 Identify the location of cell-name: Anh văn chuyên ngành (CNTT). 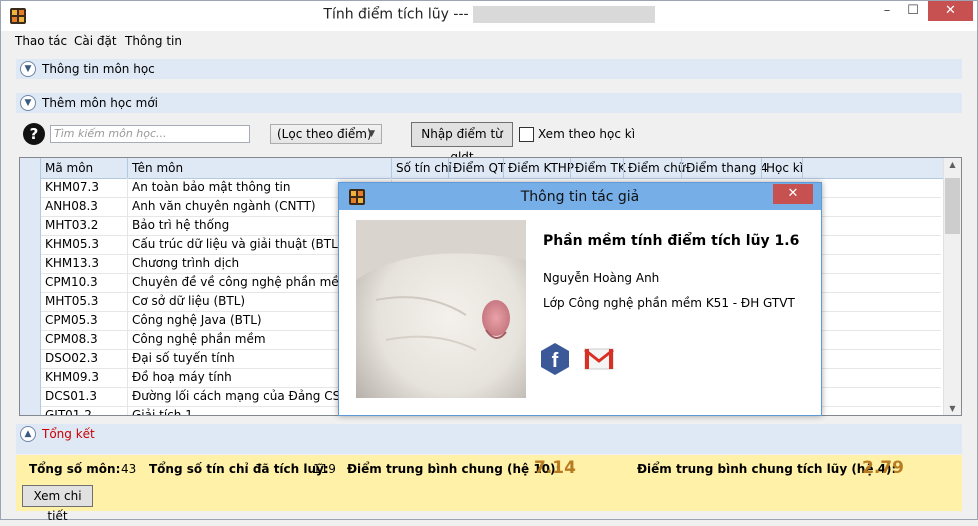
(224, 206).